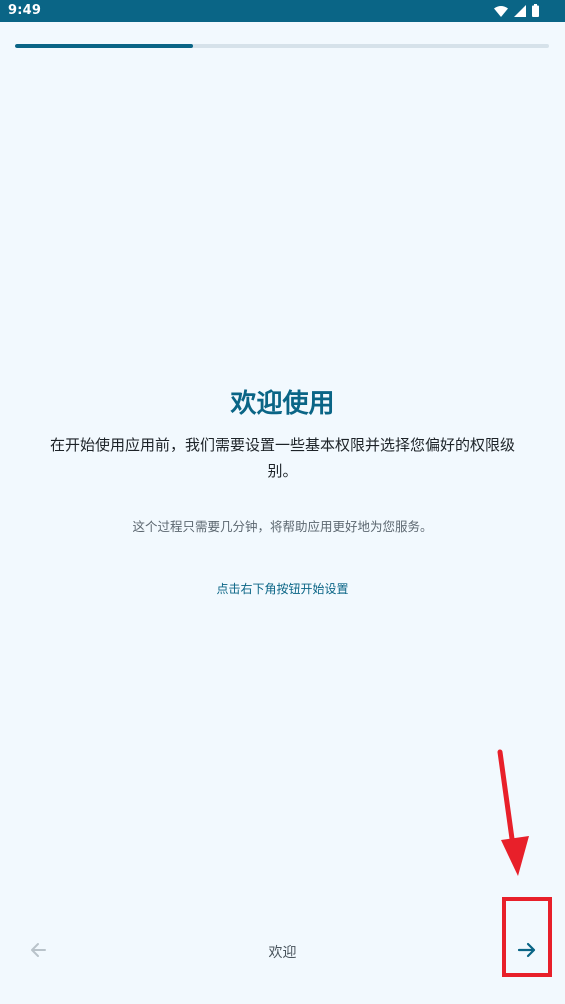 The image size is (565, 1004). I want to click on step-label: 欢迎, so click(282, 953).